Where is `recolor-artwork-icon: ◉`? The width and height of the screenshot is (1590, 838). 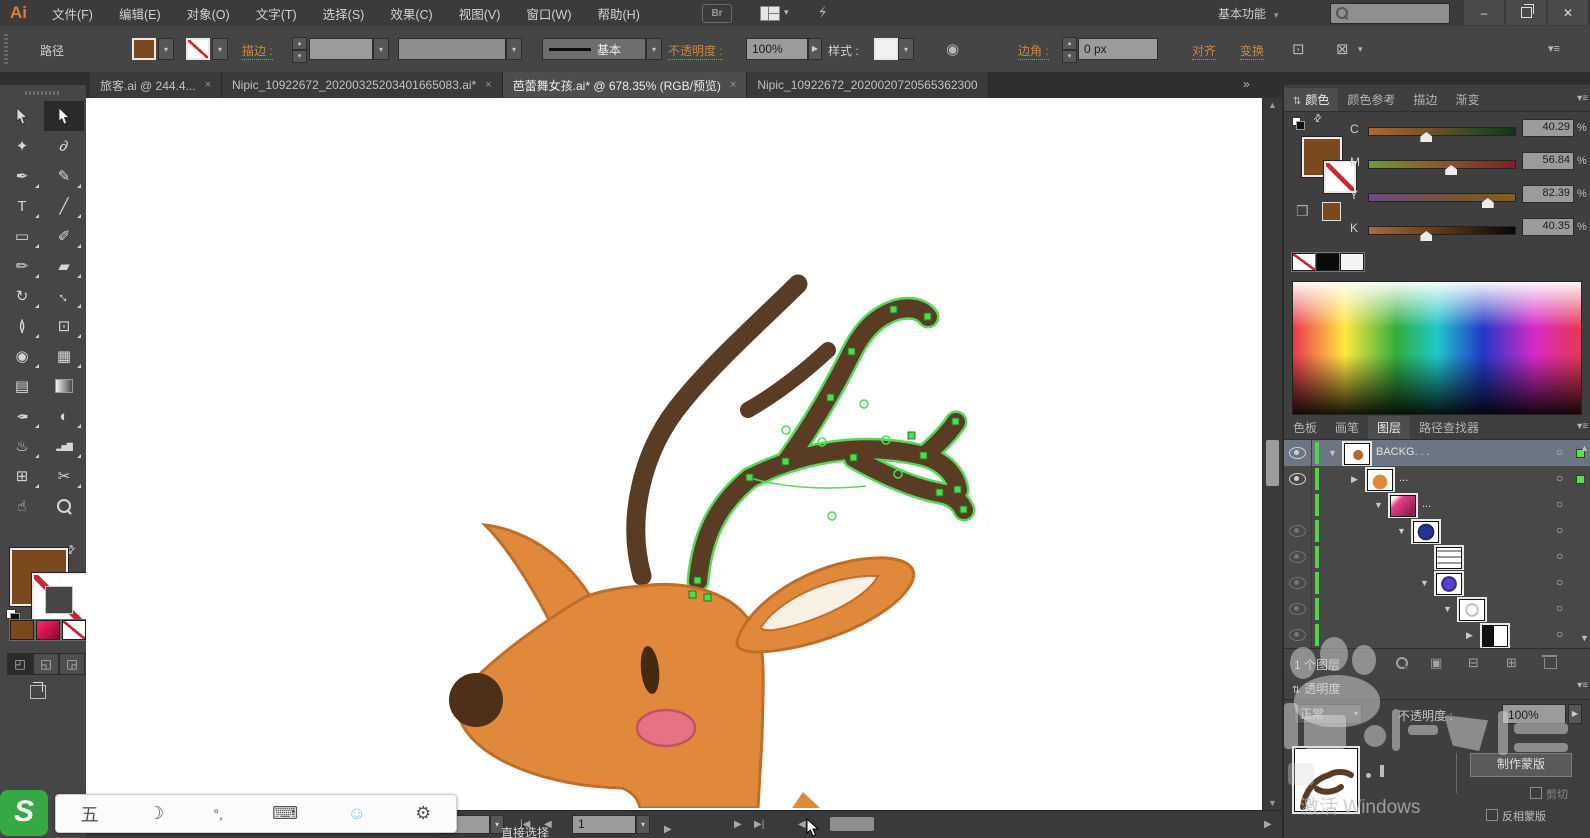 recolor-artwork-icon: ◉ is located at coordinates (952, 49).